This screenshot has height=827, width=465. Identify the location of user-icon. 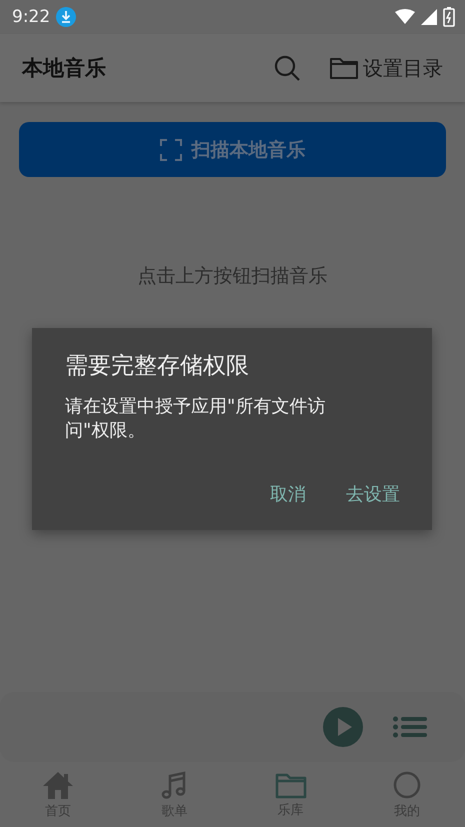
(407, 785).